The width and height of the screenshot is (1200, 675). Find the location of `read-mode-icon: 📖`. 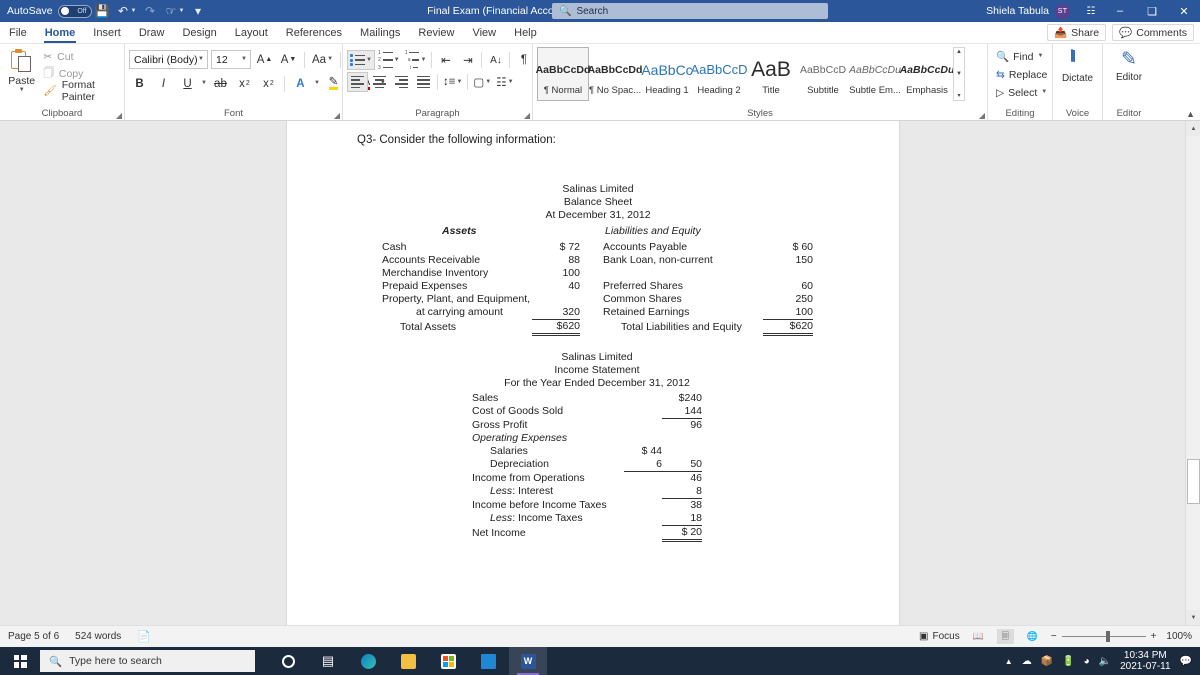

read-mode-icon: 📖 is located at coordinates (978, 636).